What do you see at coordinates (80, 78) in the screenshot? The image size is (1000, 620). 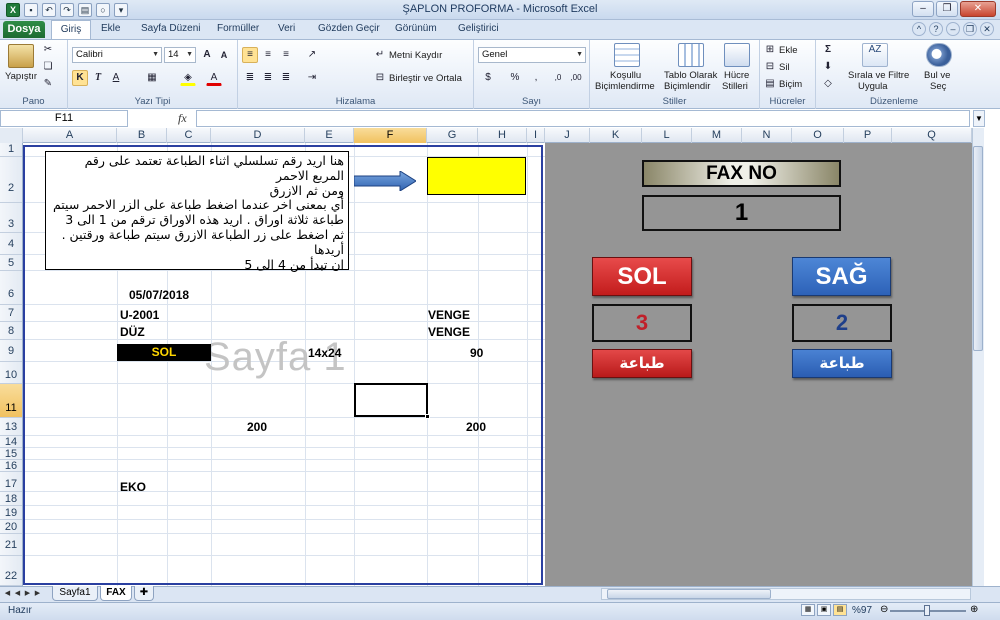 I see `bold-icon: K` at bounding box center [80, 78].